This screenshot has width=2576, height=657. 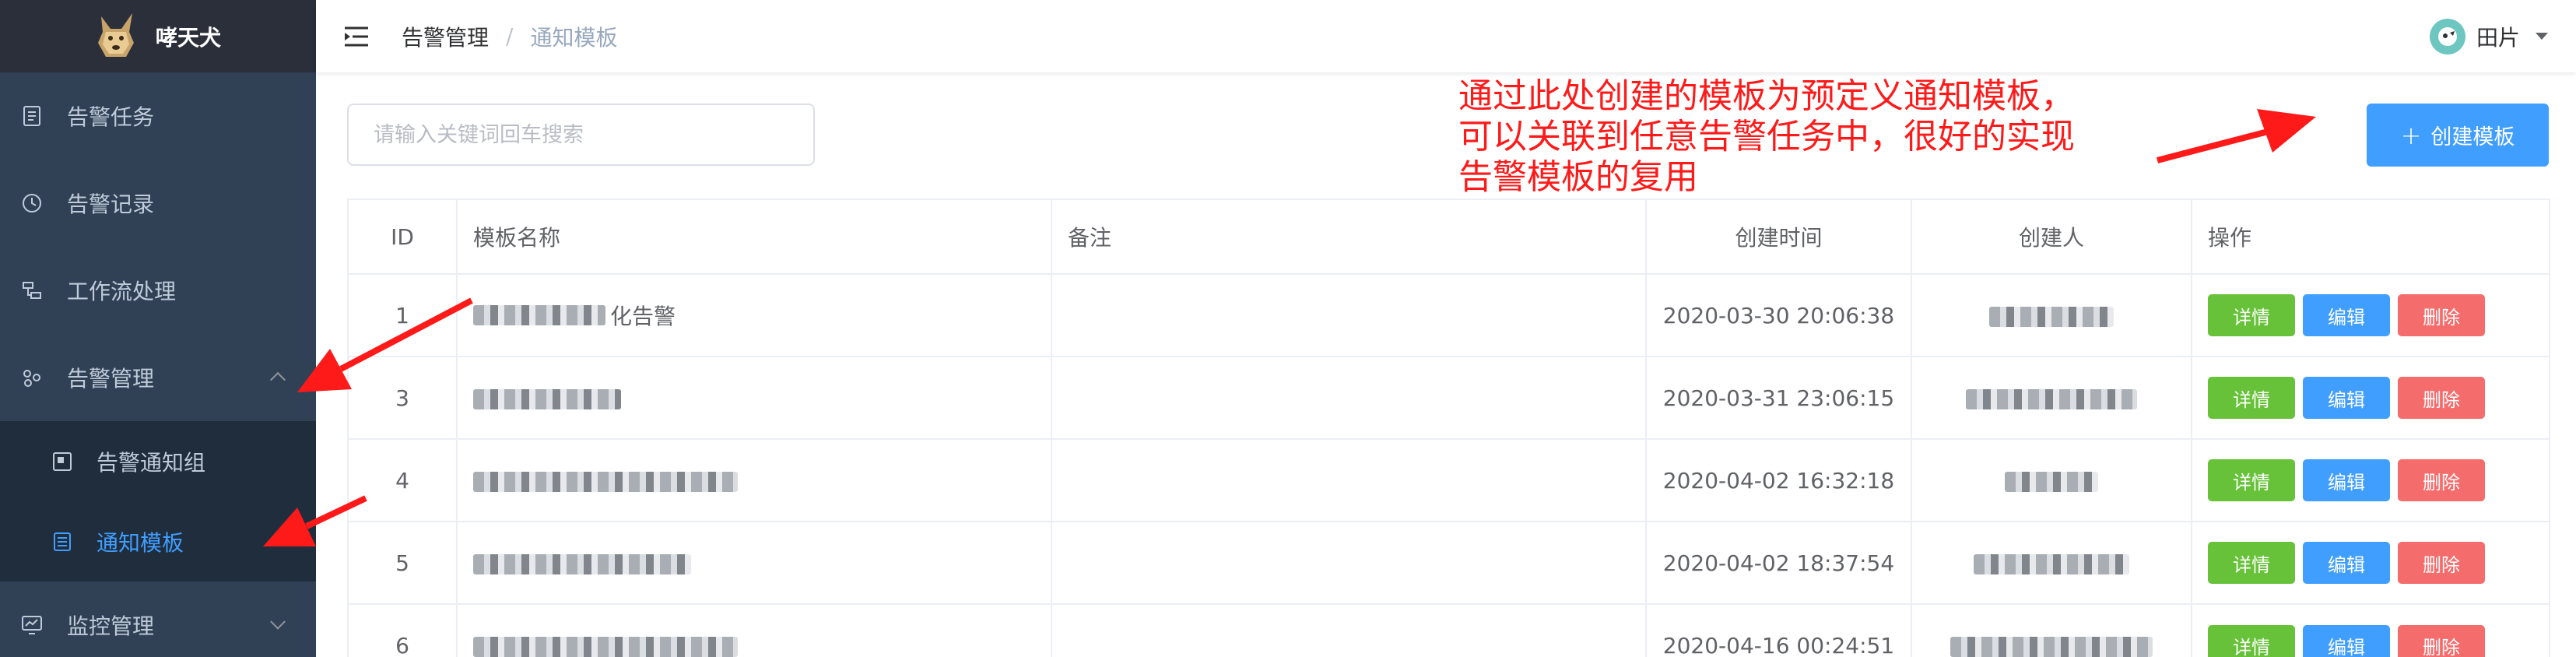 What do you see at coordinates (1779, 237) in the screenshot?
I see `column-header-created-at: 创建时间` at bounding box center [1779, 237].